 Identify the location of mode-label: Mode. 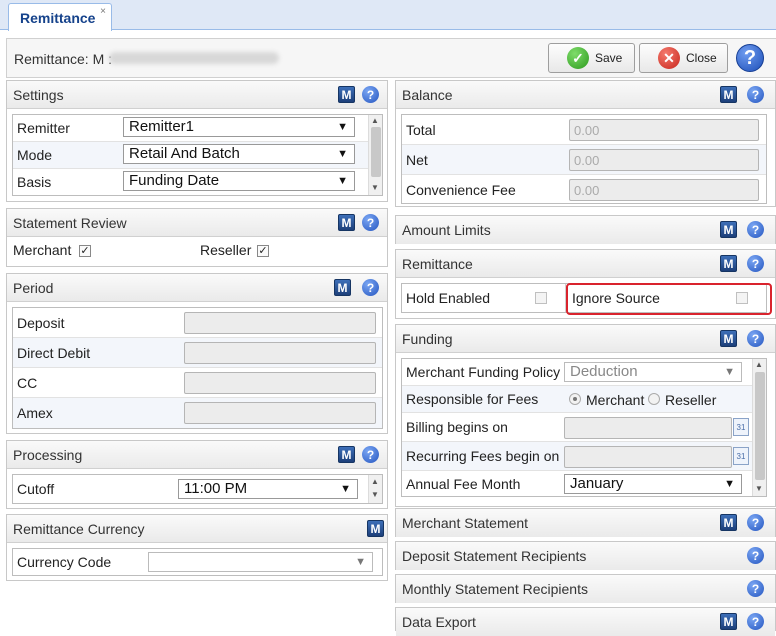
(35, 155).